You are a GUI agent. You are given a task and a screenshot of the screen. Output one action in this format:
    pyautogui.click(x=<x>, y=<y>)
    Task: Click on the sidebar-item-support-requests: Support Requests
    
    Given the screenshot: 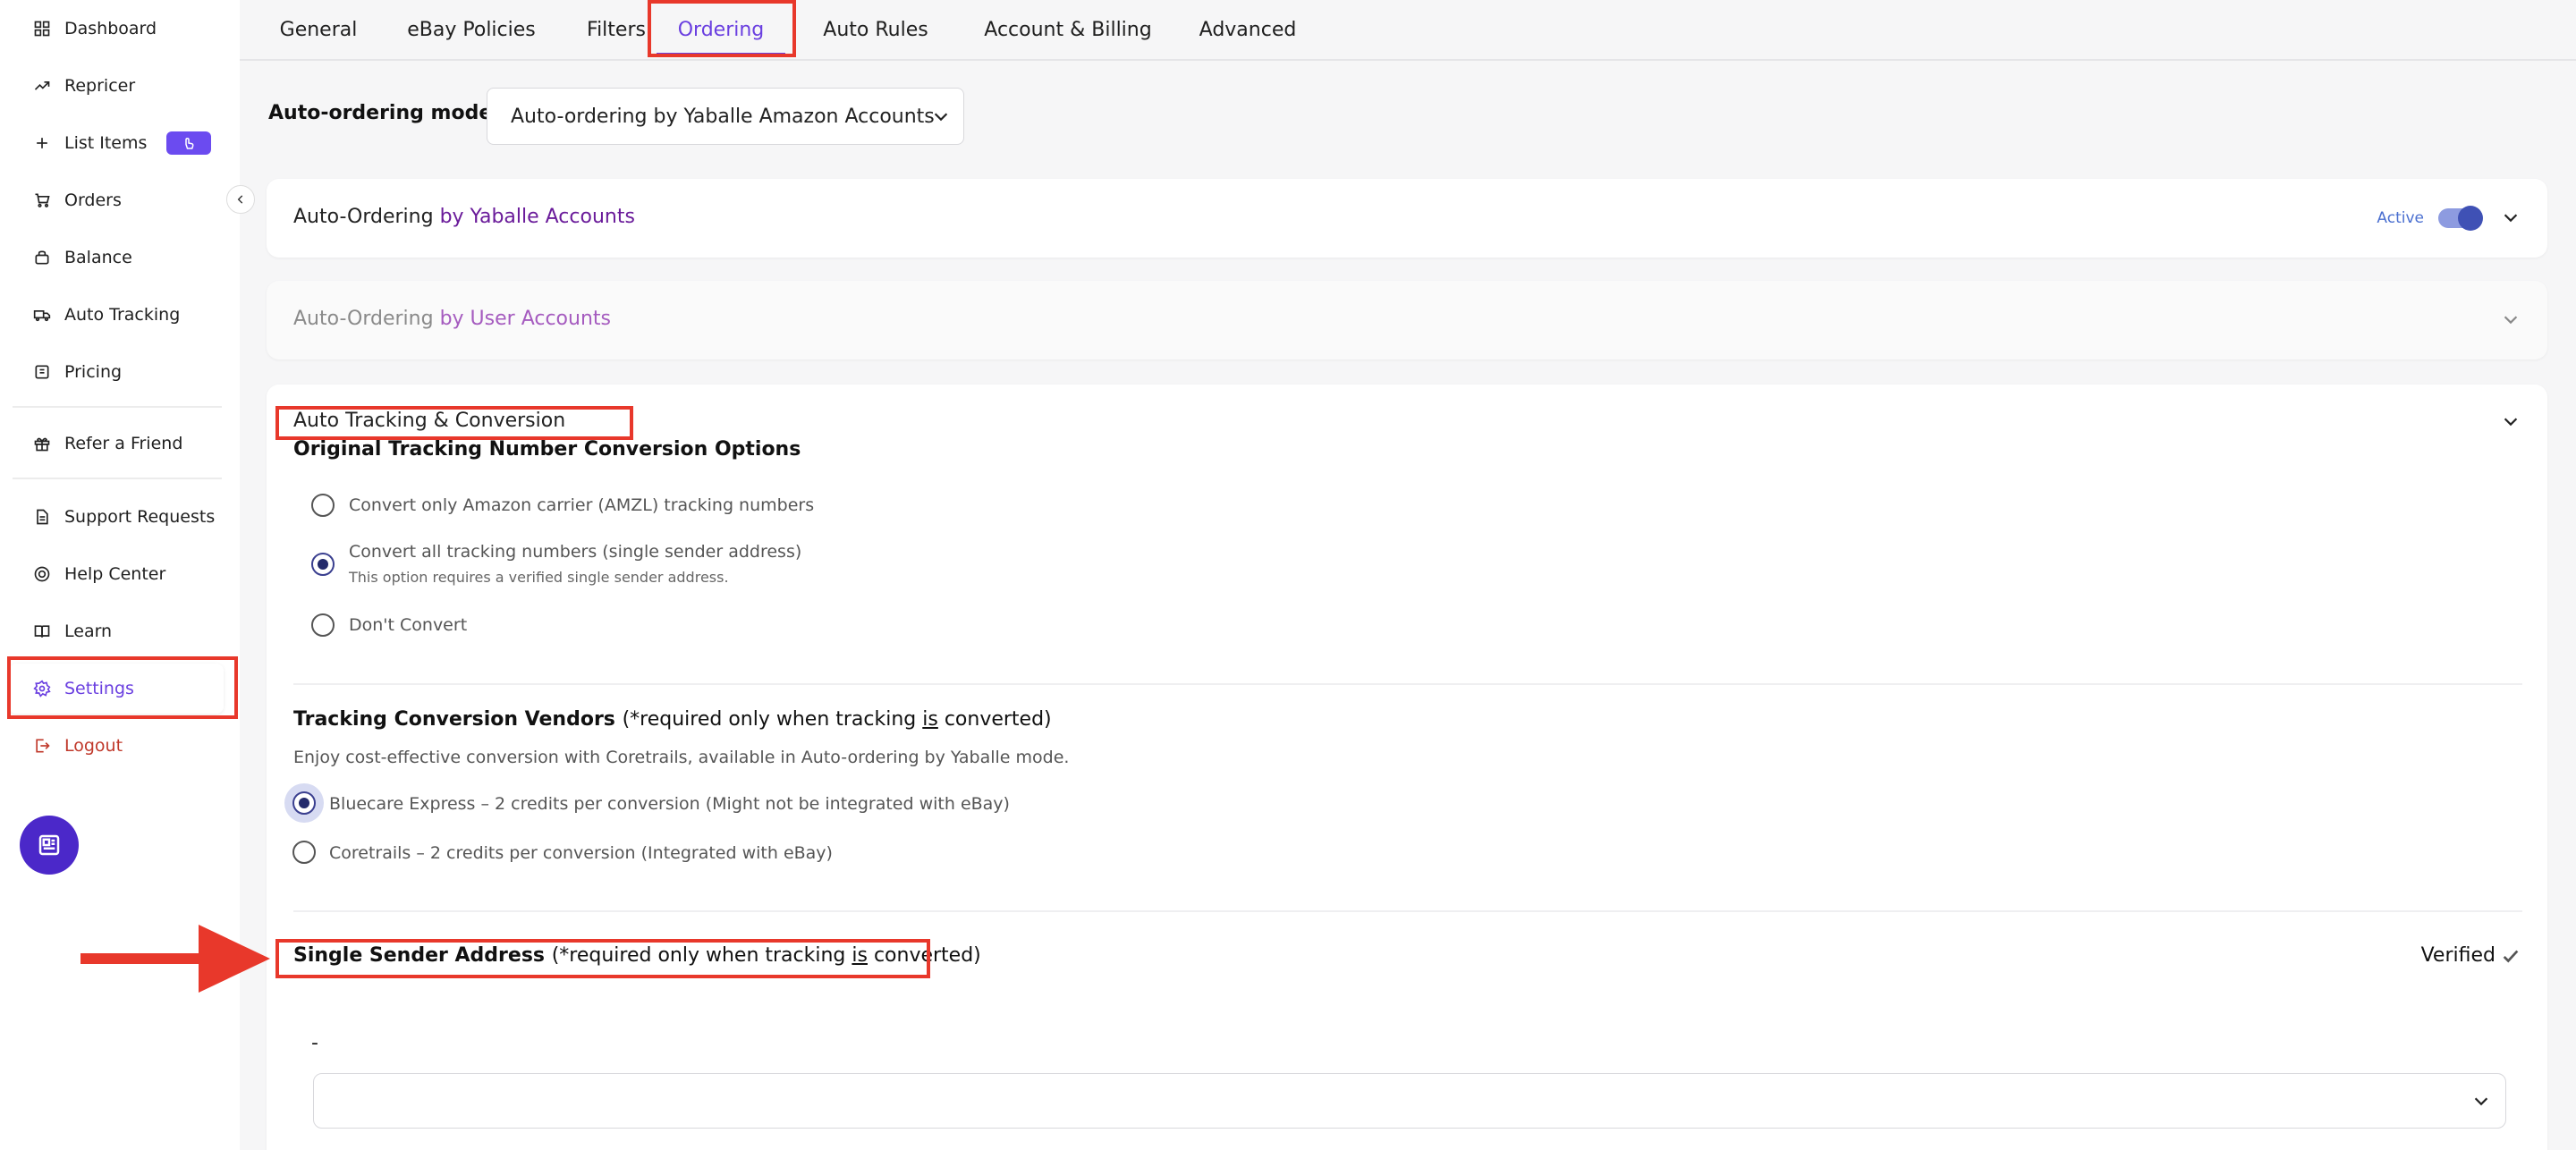 What is the action you would take?
    pyautogui.click(x=116, y=517)
    